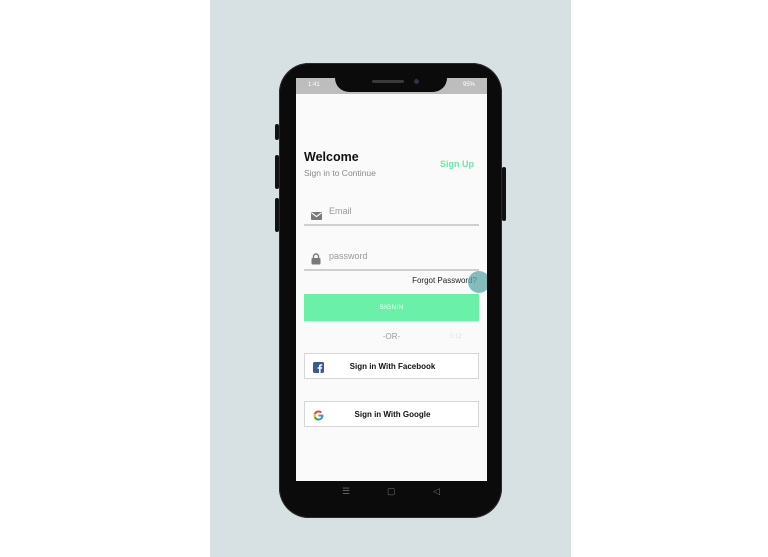 The width and height of the screenshot is (768, 557). What do you see at coordinates (416, 81) in the screenshot?
I see `front-camera` at bounding box center [416, 81].